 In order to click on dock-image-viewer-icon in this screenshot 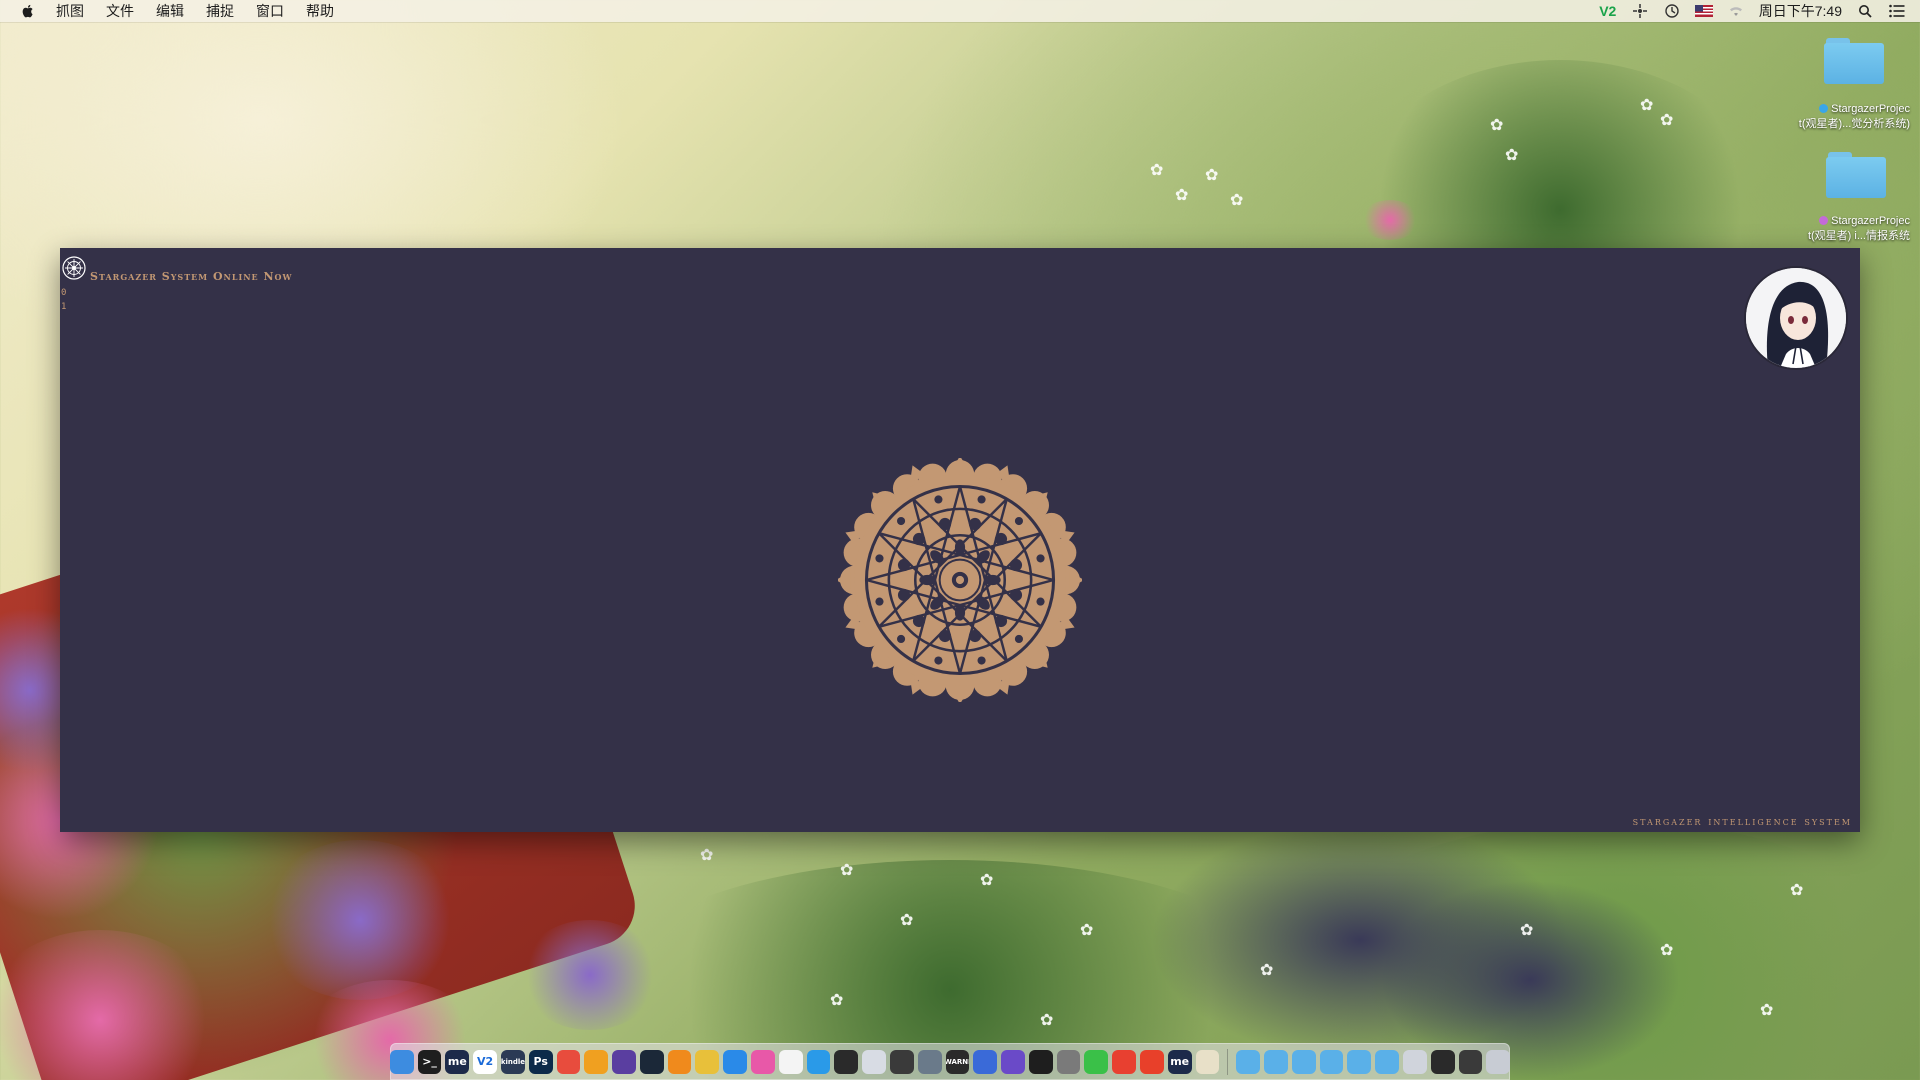, I will do `click(901, 1061)`.